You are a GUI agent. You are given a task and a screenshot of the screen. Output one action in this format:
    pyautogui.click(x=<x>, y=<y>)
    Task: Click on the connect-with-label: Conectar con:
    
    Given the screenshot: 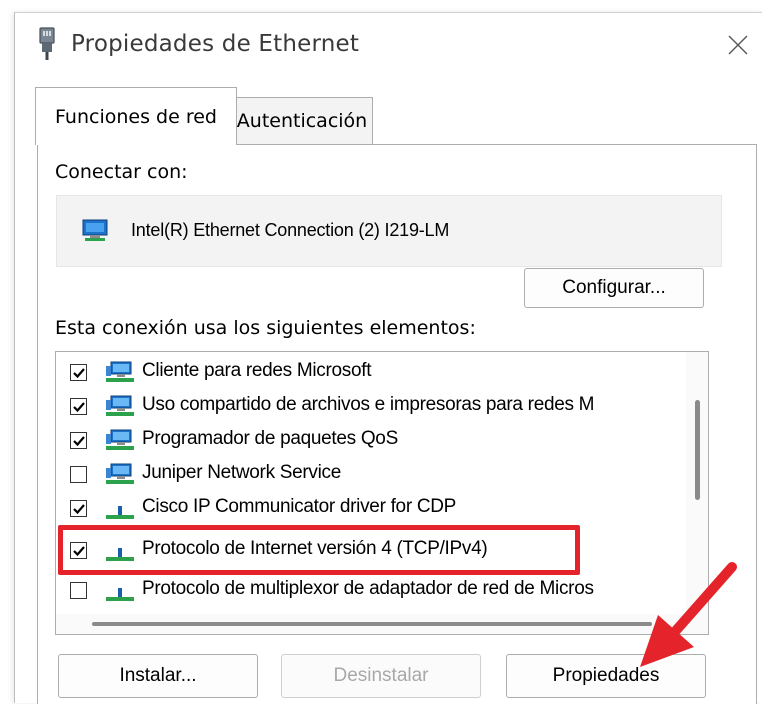 What is the action you would take?
    pyautogui.click(x=121, y=172)
    